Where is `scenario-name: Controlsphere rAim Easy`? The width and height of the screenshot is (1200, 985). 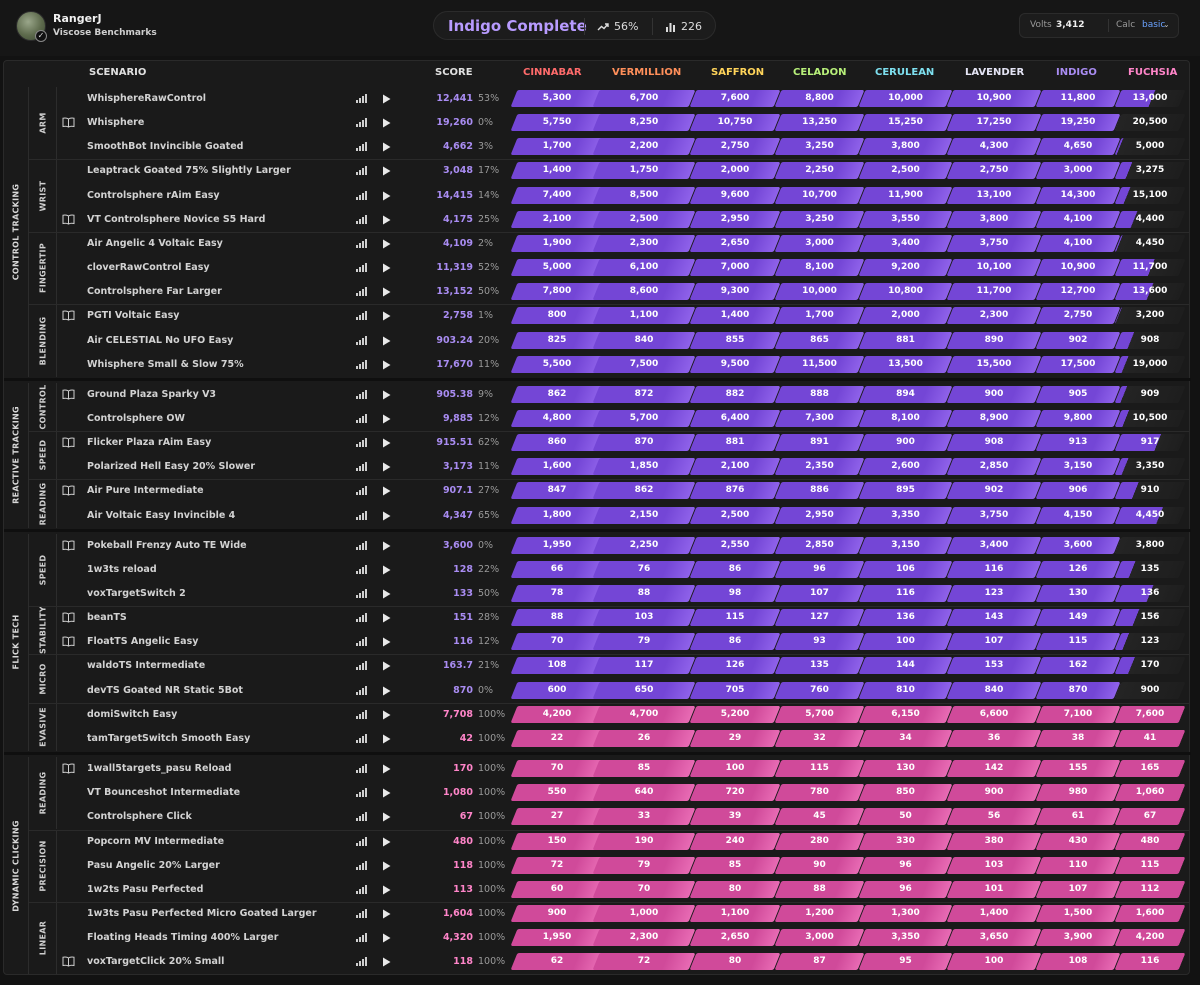
scenario-name: Controlsphere rAim Easy is located at coordinates (153, 195).